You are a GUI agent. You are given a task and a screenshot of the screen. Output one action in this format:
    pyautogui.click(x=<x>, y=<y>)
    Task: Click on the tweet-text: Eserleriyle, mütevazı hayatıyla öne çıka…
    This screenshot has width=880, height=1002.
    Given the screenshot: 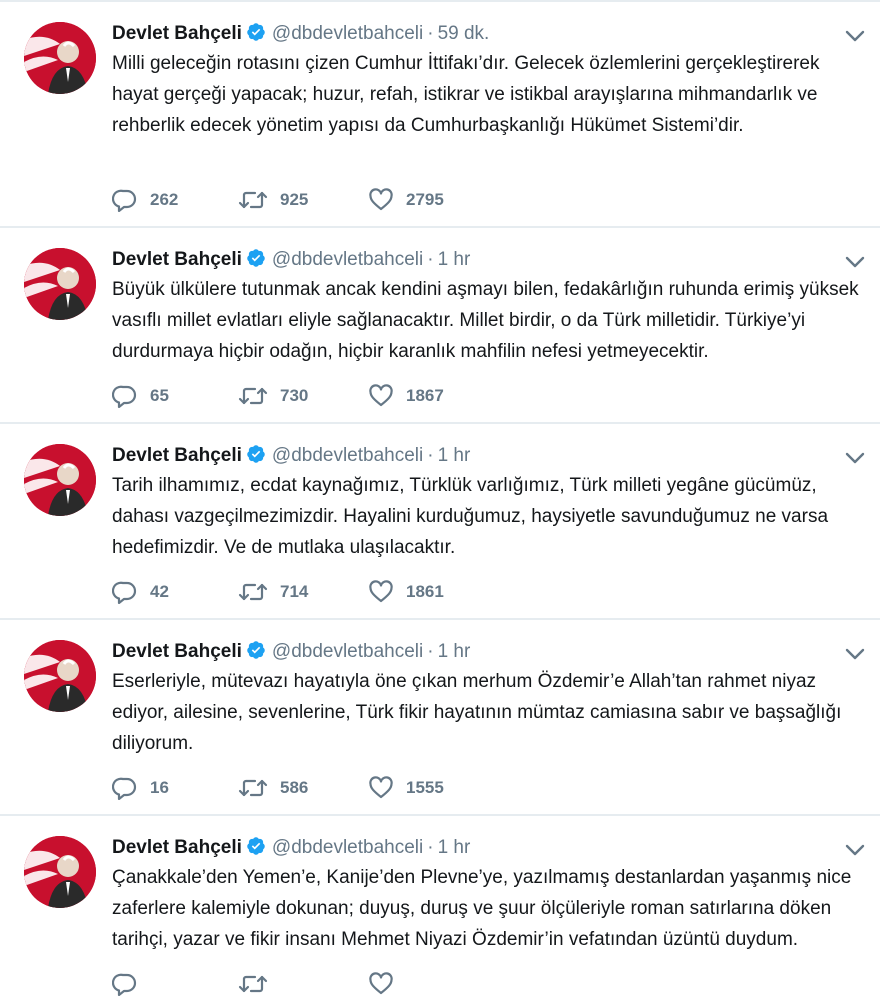 What is the action you would take?
    pyautogui.click(x=477, y=712)
    